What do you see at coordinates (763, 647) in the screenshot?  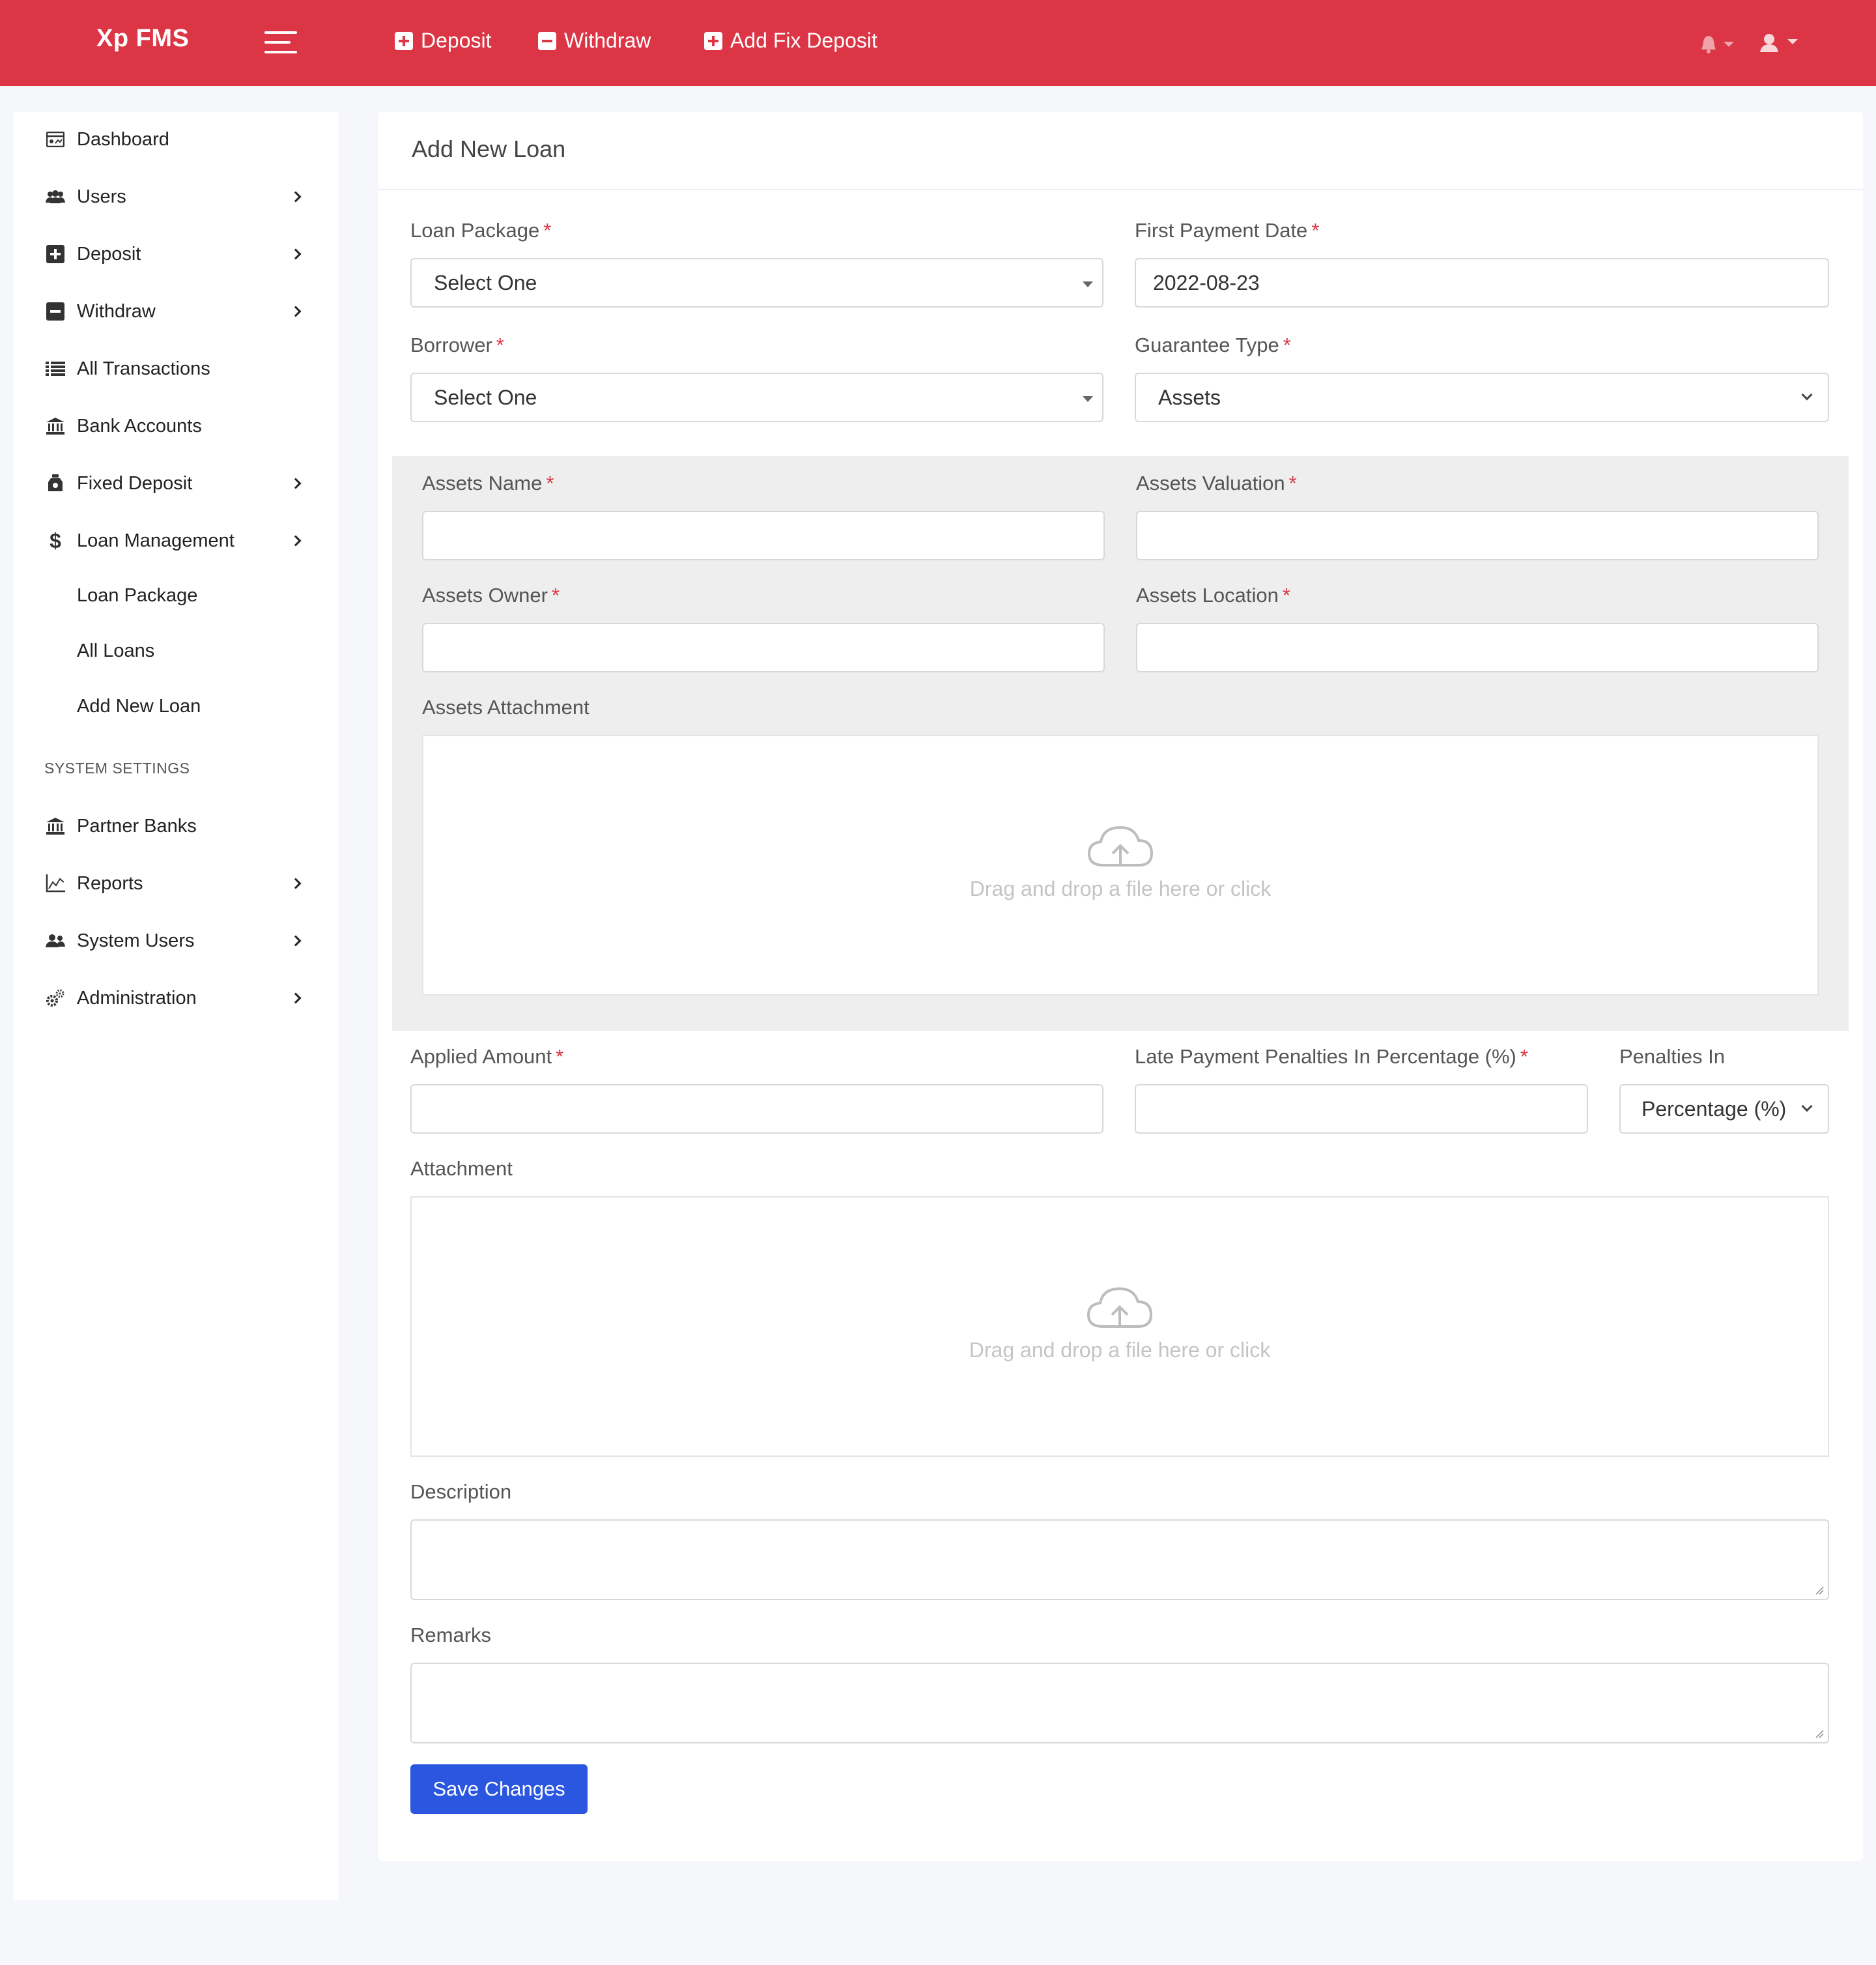 I see `assets-owner-input` at bounding box center [763, 647].